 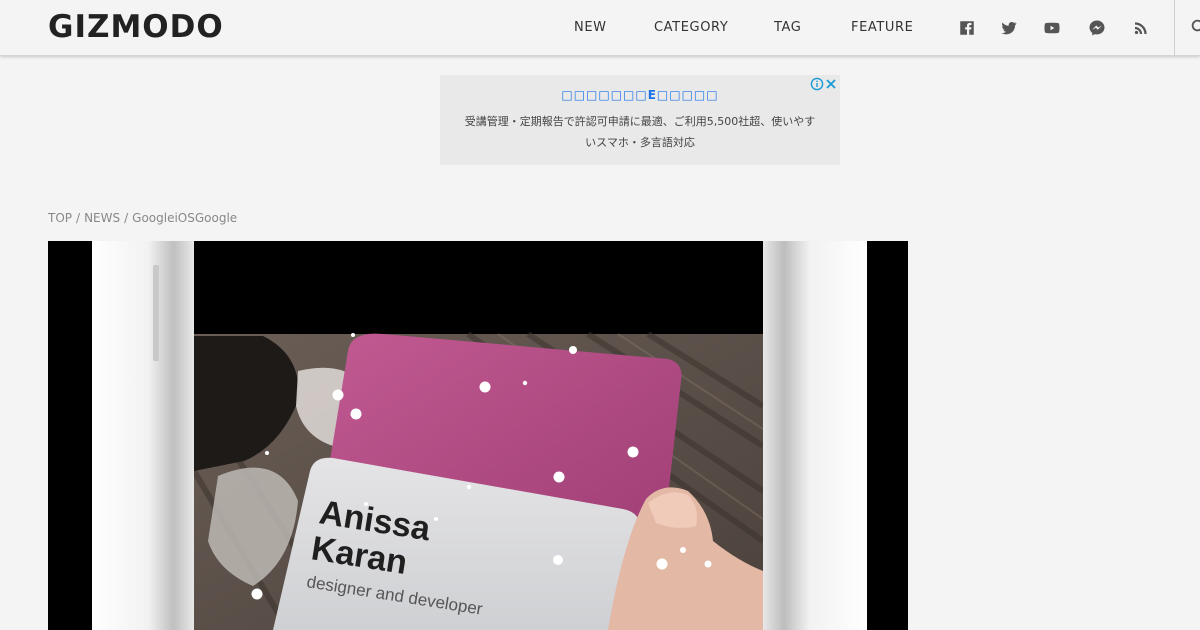 I want to click on ad-title: □□□□□□□E□□□□□, so click(x=640, y=95).